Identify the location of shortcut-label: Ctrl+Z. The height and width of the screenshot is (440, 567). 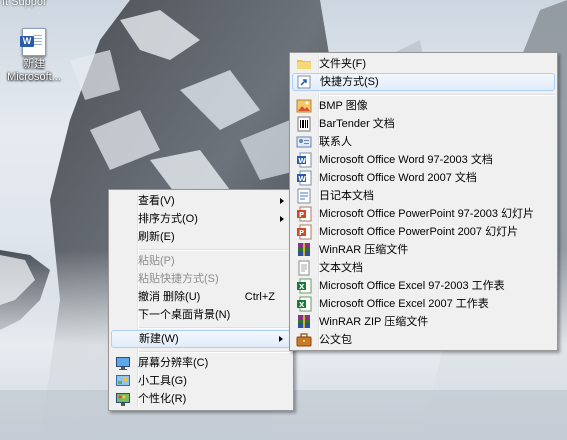
(259, 297).